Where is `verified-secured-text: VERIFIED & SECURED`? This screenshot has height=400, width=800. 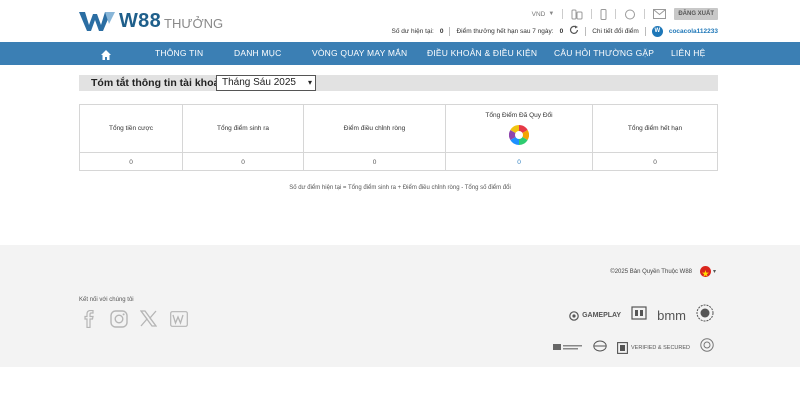
verified-secured-text: VERIFIED & SECURED is located at coordinates (660, 347).